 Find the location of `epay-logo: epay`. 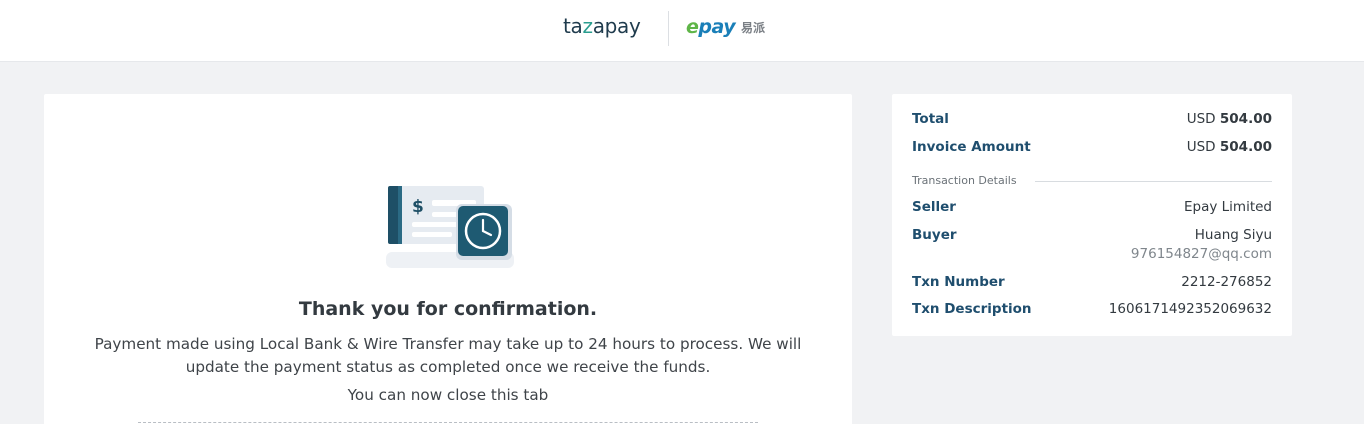

epay-logo: epay is located at coordinates (711, 27).